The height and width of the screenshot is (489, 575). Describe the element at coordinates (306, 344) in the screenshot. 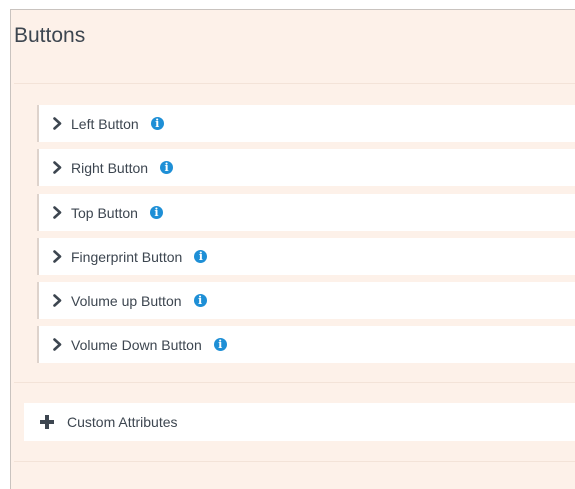

I see `accordion-item-volume-down-button: Volume Down Button i` at that location.